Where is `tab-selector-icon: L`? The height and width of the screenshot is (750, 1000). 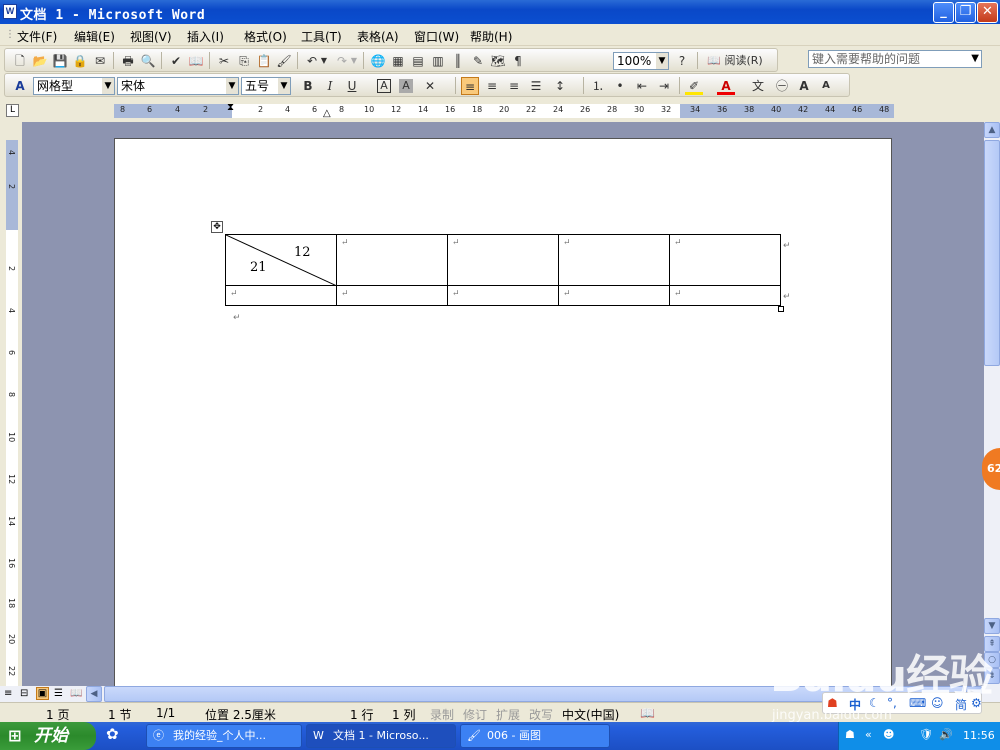
tab-selector-icon: L is located at coordinates (12, 110).